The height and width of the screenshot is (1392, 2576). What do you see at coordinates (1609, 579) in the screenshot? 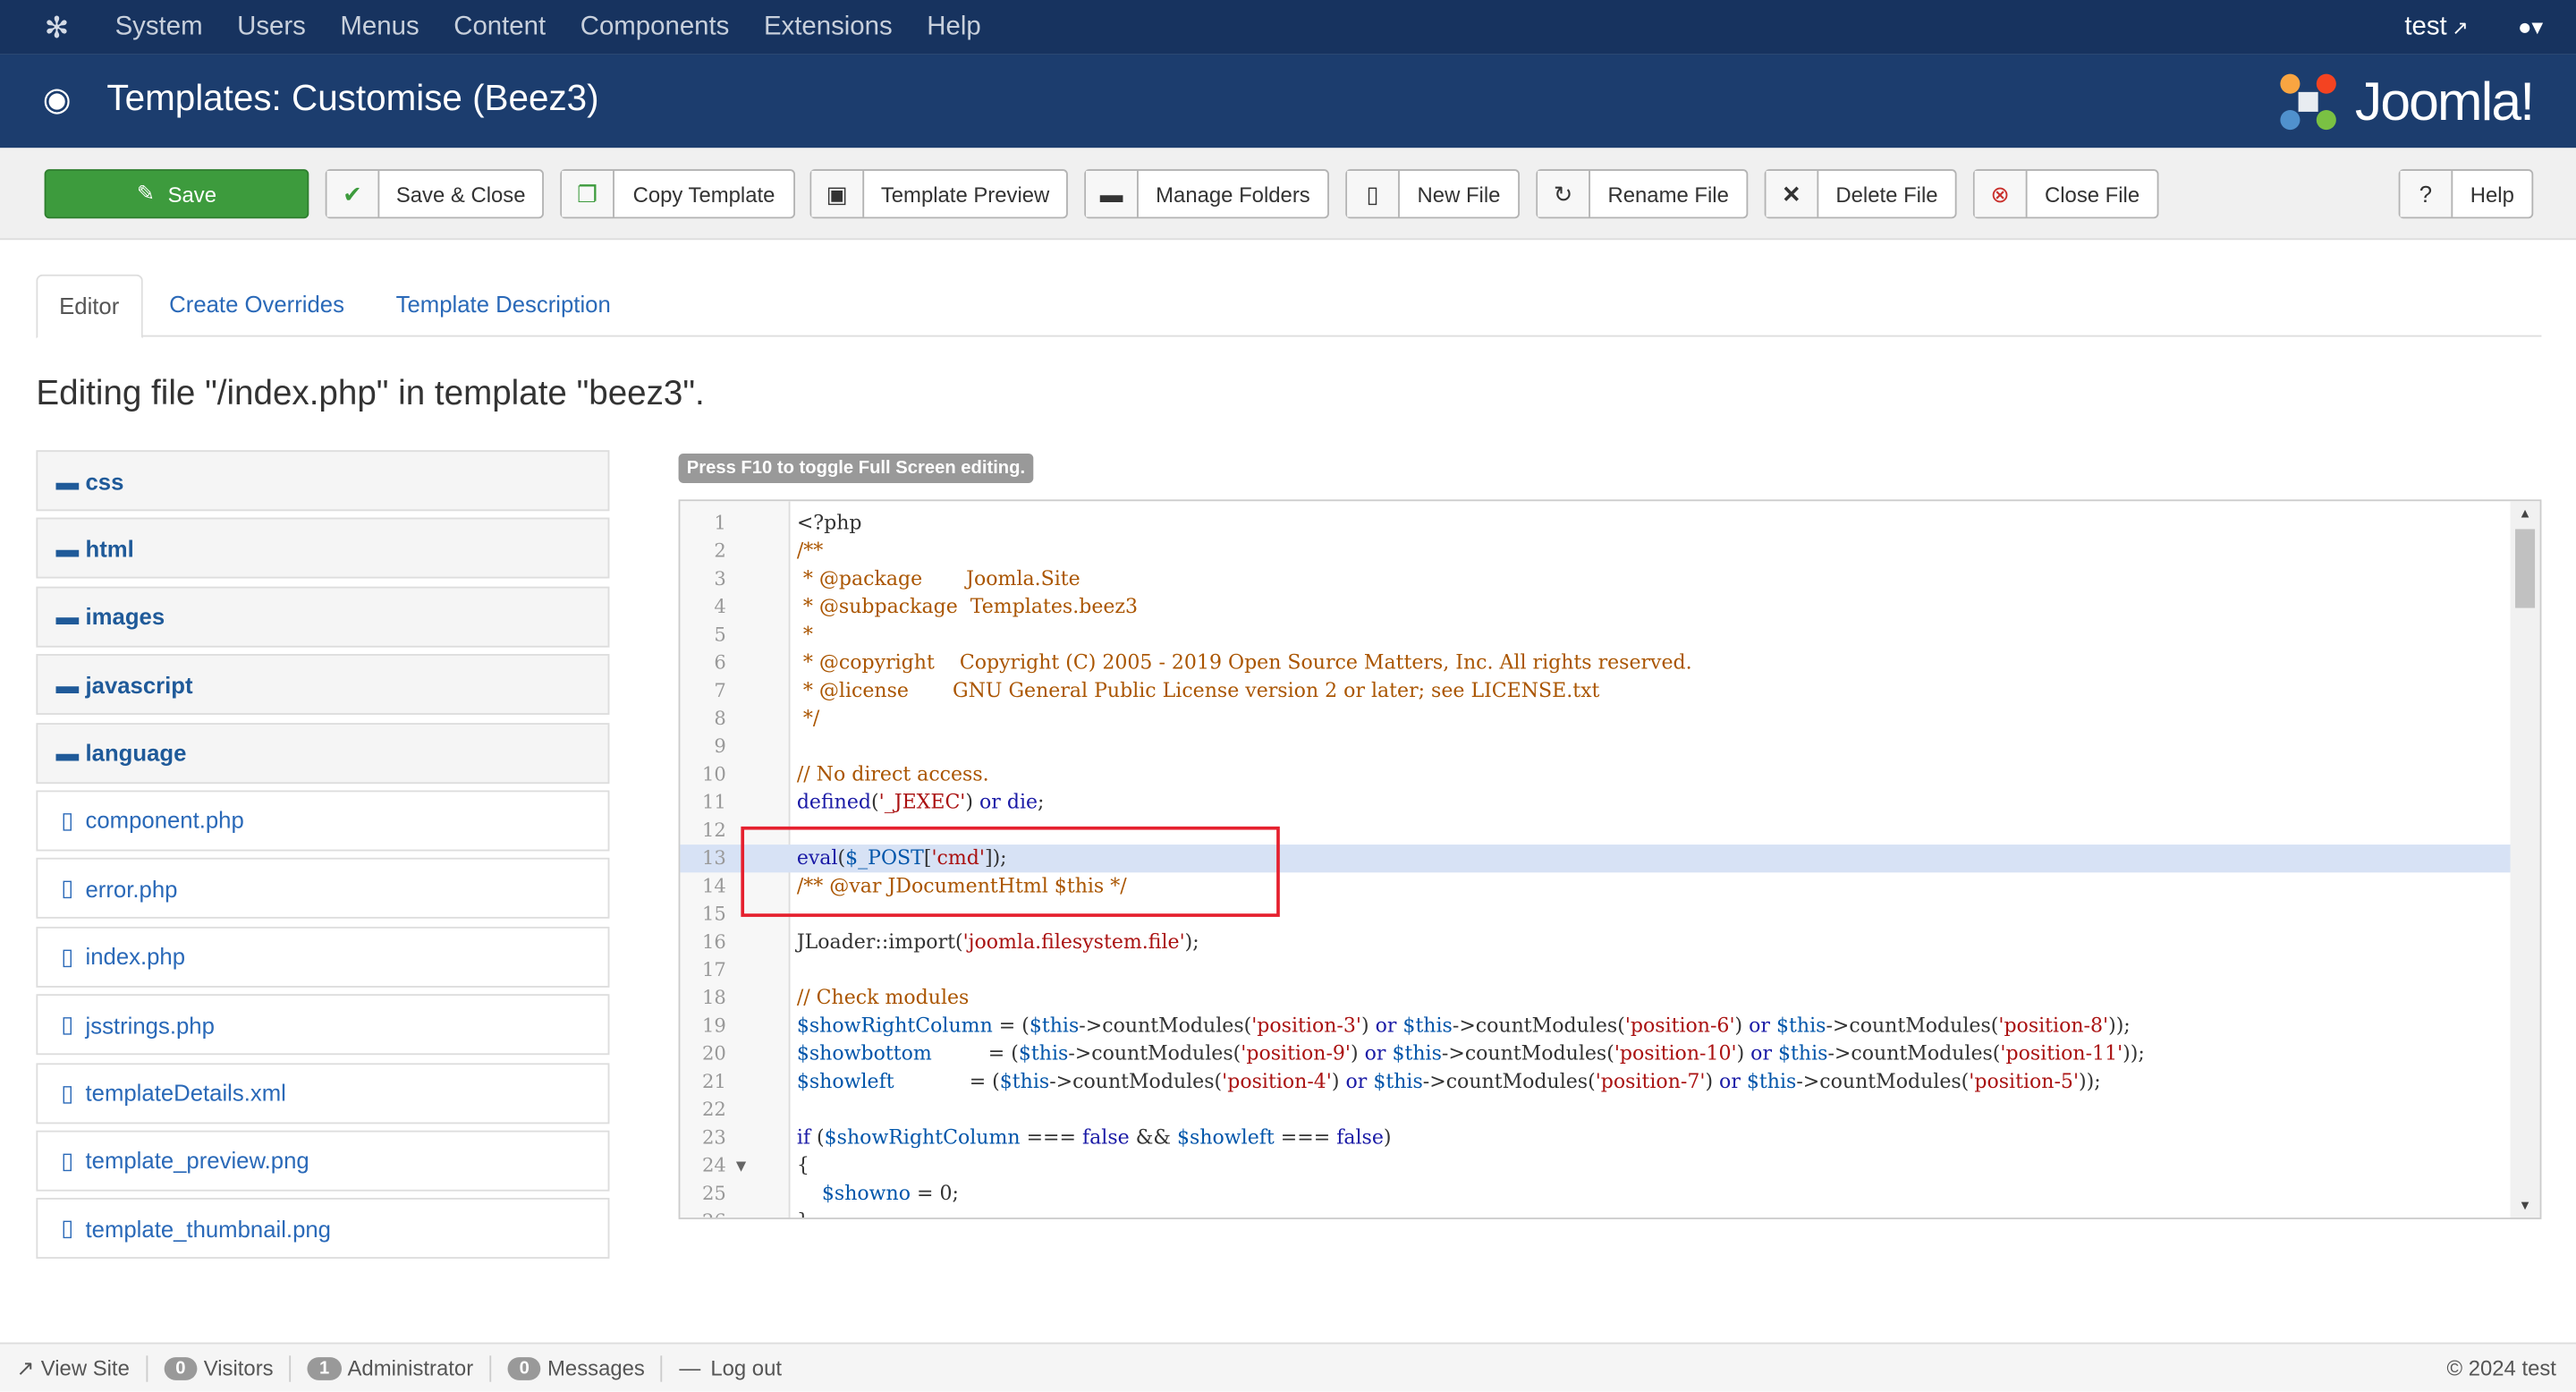
I see `code-line: 3 * @package Joomla.Site` at bounding box center [1609, 579].